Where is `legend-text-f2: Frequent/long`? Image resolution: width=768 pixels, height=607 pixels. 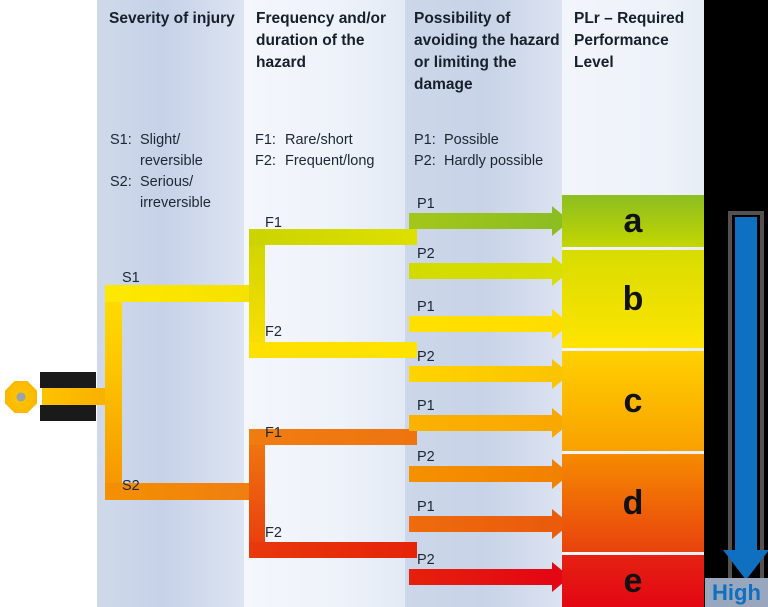
legend-text-f2: Frequent/long is located at coordinates (330, 160).